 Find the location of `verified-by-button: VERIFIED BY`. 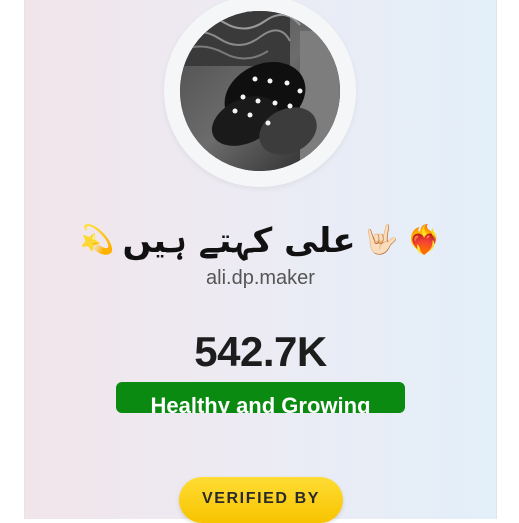

verified-by-button: VERIFIED BY is located at coordinates (261, 500).